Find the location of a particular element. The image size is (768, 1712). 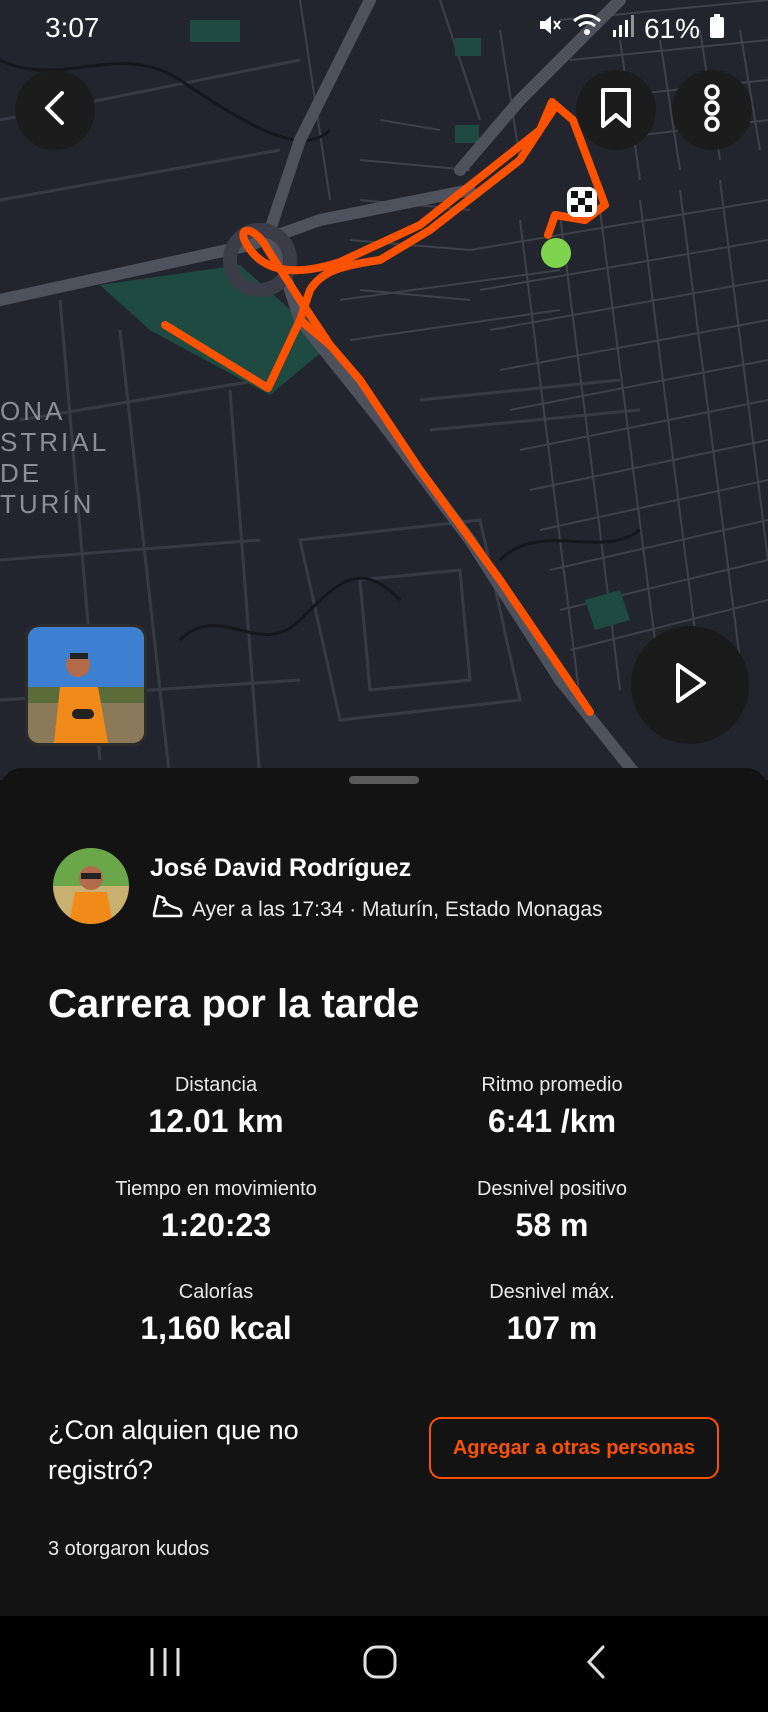

stat-elevation-gain: Desnivel positivo 58 m is located at coordinates (552, 1211).